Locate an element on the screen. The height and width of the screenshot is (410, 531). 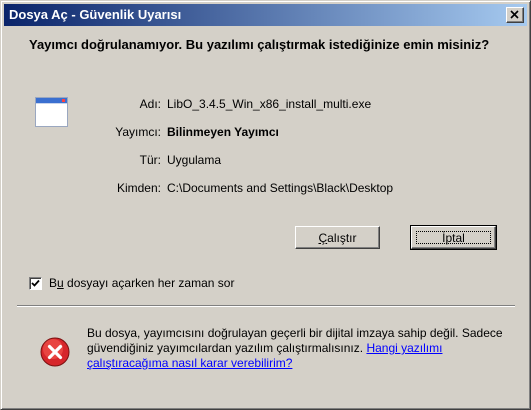
cancel-focus-rect: İptal is located at coordinates (453, 237).